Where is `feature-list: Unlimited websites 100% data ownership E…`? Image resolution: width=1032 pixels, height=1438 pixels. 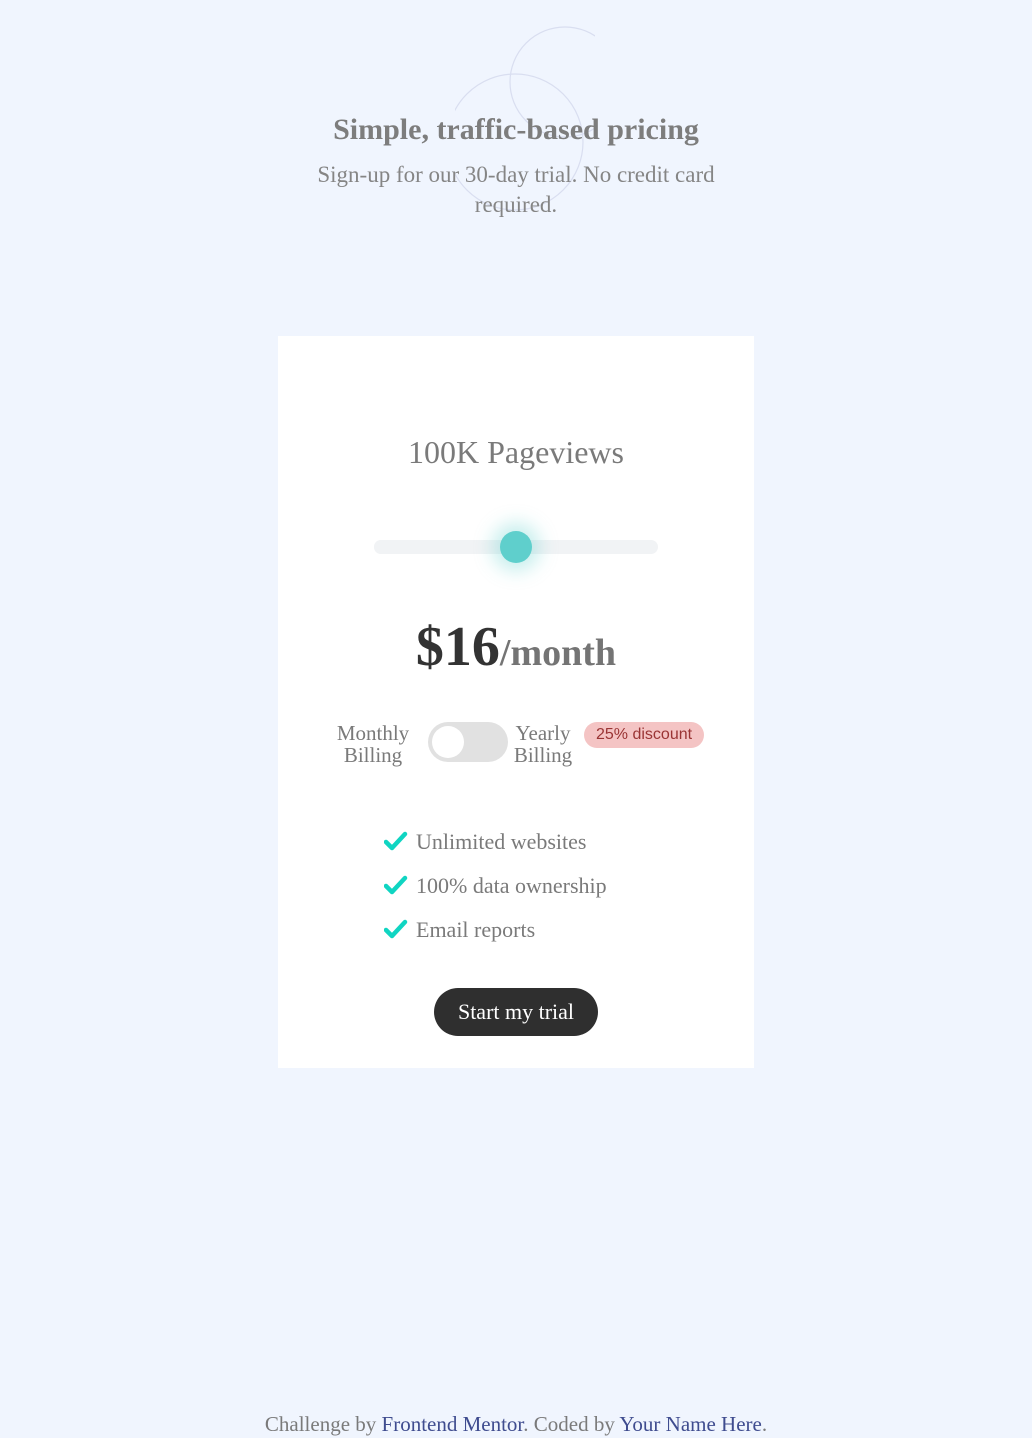
feature-list: Unlimited websites 100% data ownership E… is located at coordinates (495, 886).